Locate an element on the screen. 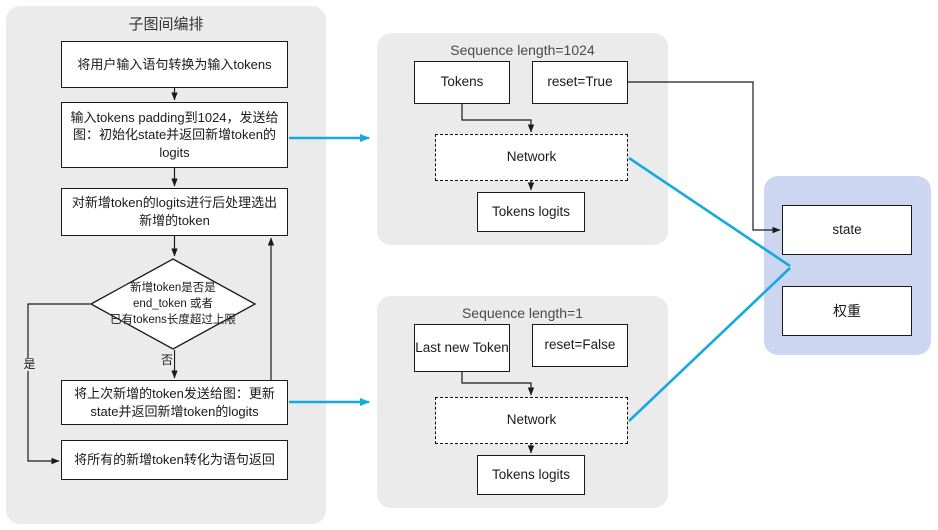 Image resolution: width=938 pixels, height=530 pixels. node-network-1024: Network is located at coordinates (531, 157).